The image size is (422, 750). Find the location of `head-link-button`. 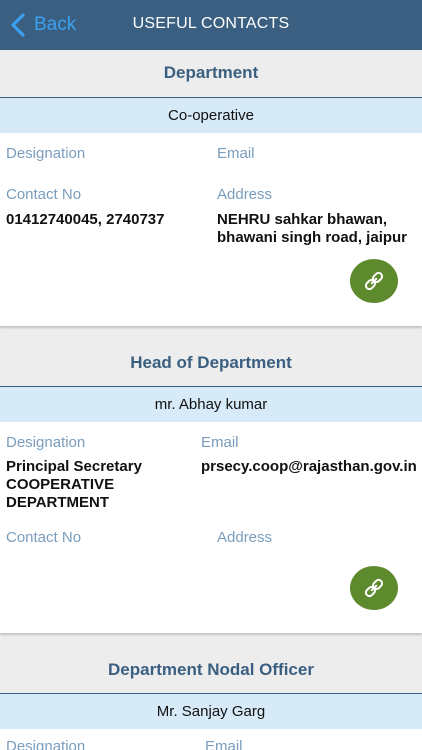

head-link-button is located at coordinates (374, 588).